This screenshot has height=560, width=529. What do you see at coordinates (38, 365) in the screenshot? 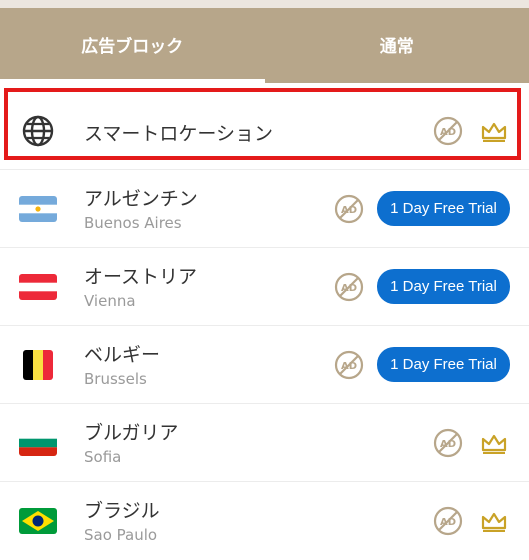
I see `belgium-flag` at bounding box center [38, 365].